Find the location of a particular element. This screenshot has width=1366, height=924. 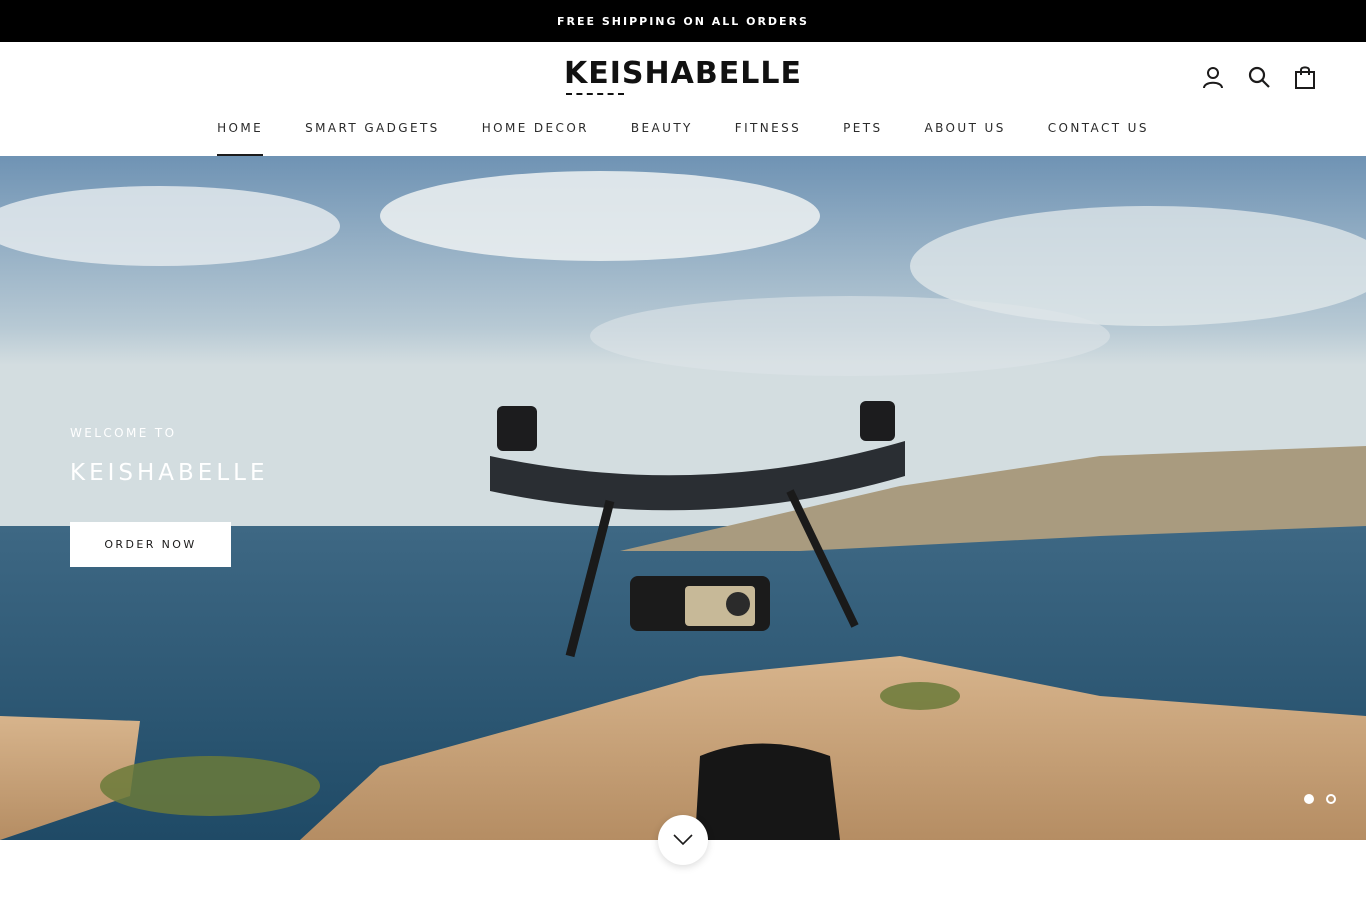

nav-label: FITNESS is located at coordinates (768, 128).